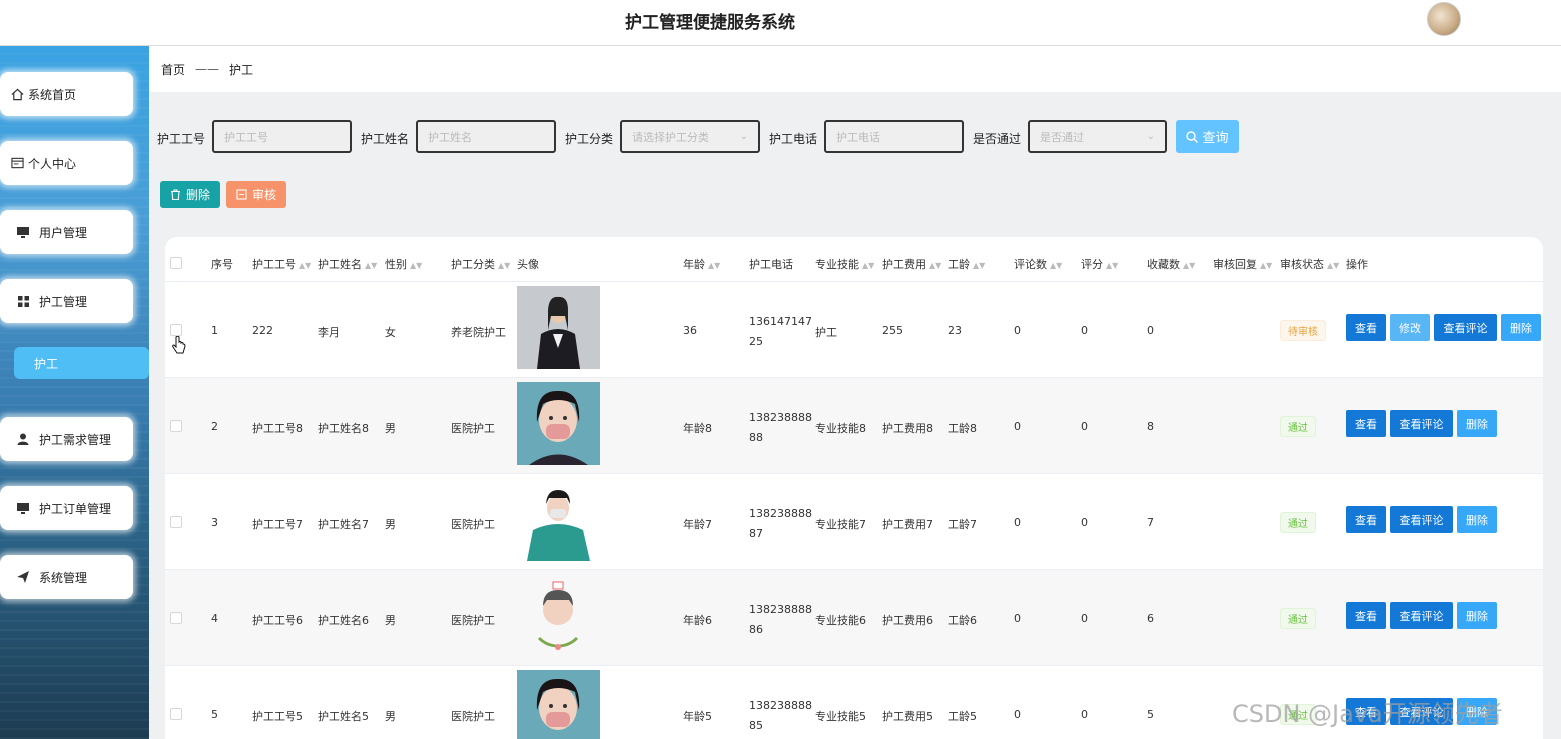 Image resolution: width=1561 pixels, height=739 pixels. Describe the element at coordinates (690, 330) in the screenshot. I see `cell-age: 36` at that location.